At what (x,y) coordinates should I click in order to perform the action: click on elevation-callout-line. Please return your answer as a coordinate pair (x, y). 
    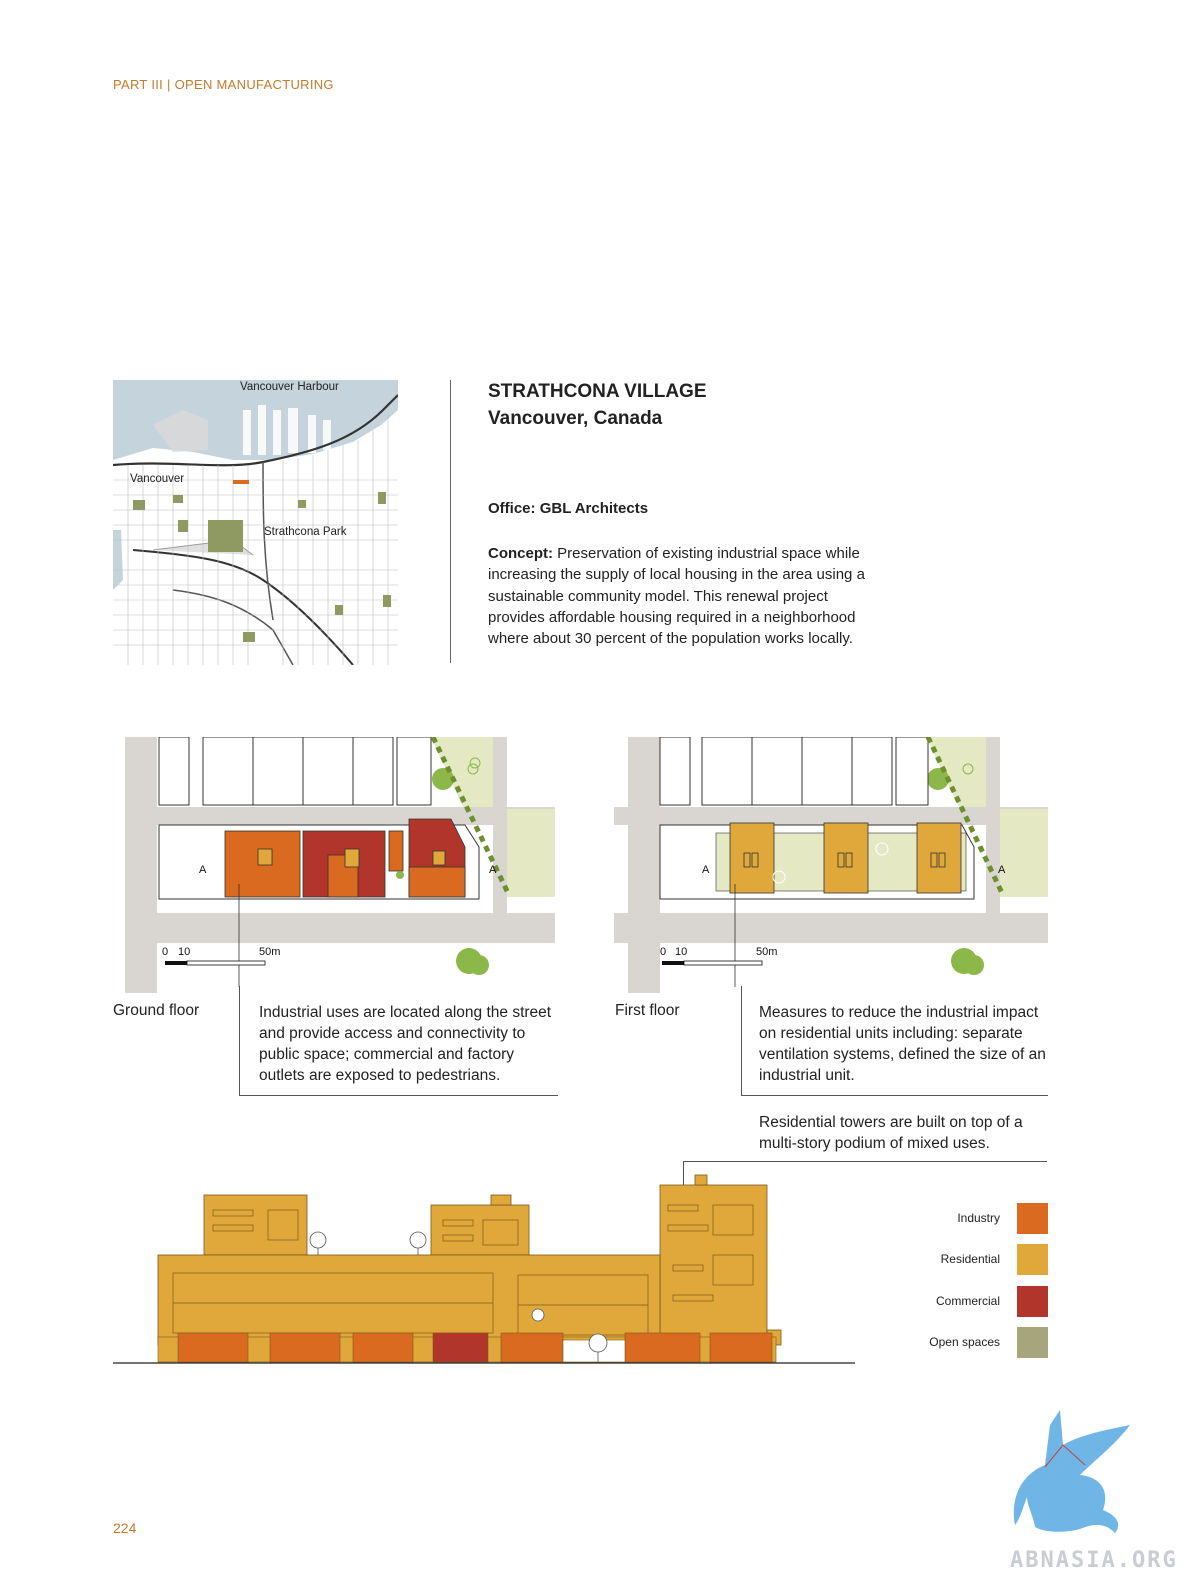
    Looking at the image, I should click on (865, 1161).